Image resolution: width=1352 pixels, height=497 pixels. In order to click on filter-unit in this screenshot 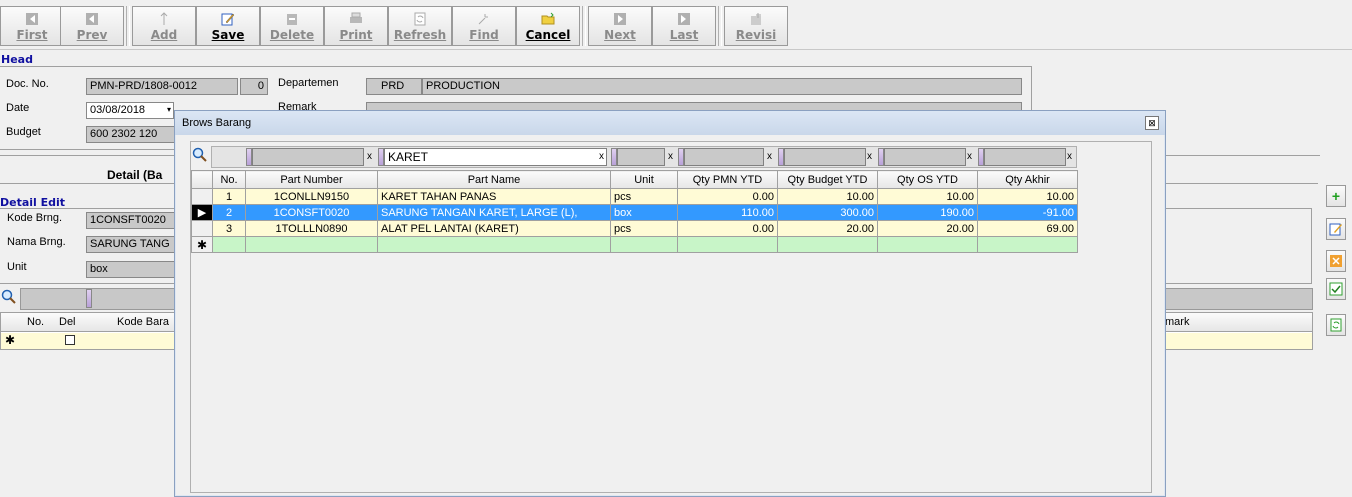, I will do `click(641, 157)`.